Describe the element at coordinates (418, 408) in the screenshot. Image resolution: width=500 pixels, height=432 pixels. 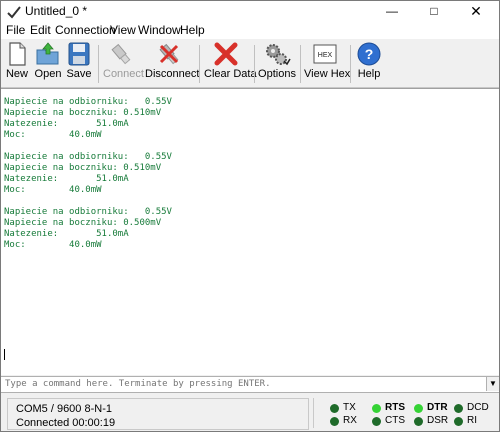
I see `dtr-led` at that location.